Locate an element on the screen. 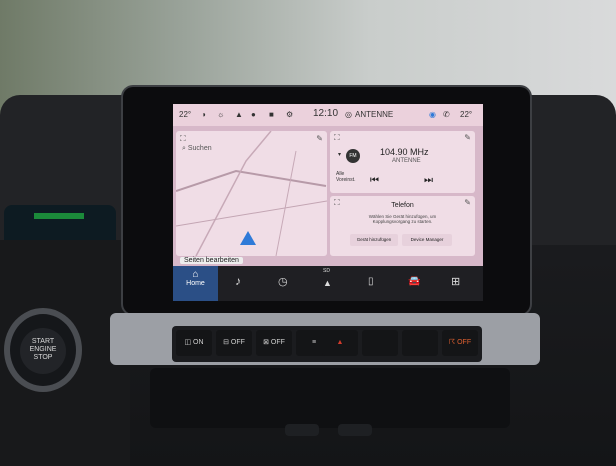 This screenshot has height=466, width=616. expand-icon: ⛶ is located at coordinates (183, 139).